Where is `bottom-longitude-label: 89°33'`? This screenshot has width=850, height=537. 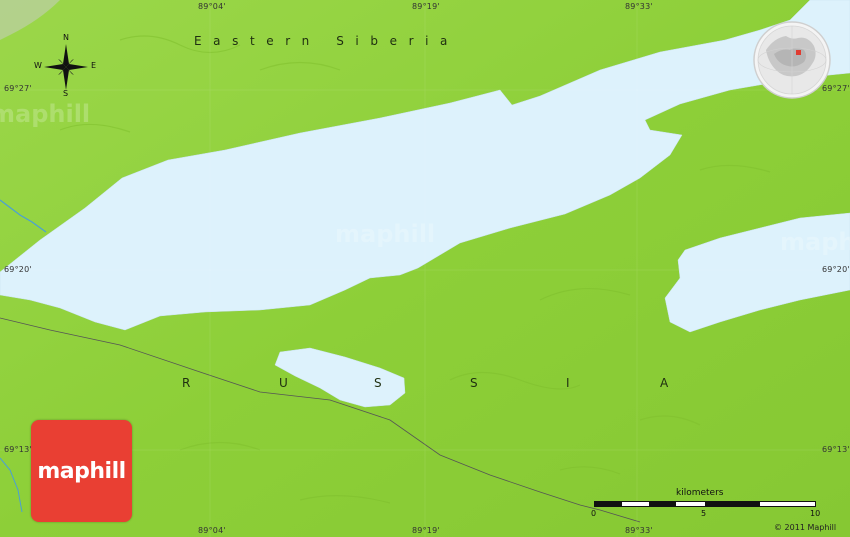 bottom-longitude-label: 89°33' is located at coordinates (639, 530).